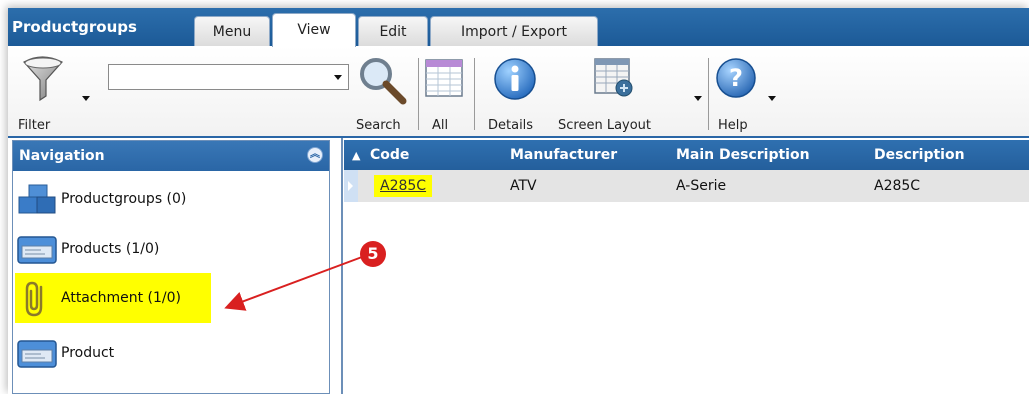 Image resolution: width=1029 pixels, height=394 pixels. I want to click on column-header-manufacturer: Manufacturer, so click(563, 155).